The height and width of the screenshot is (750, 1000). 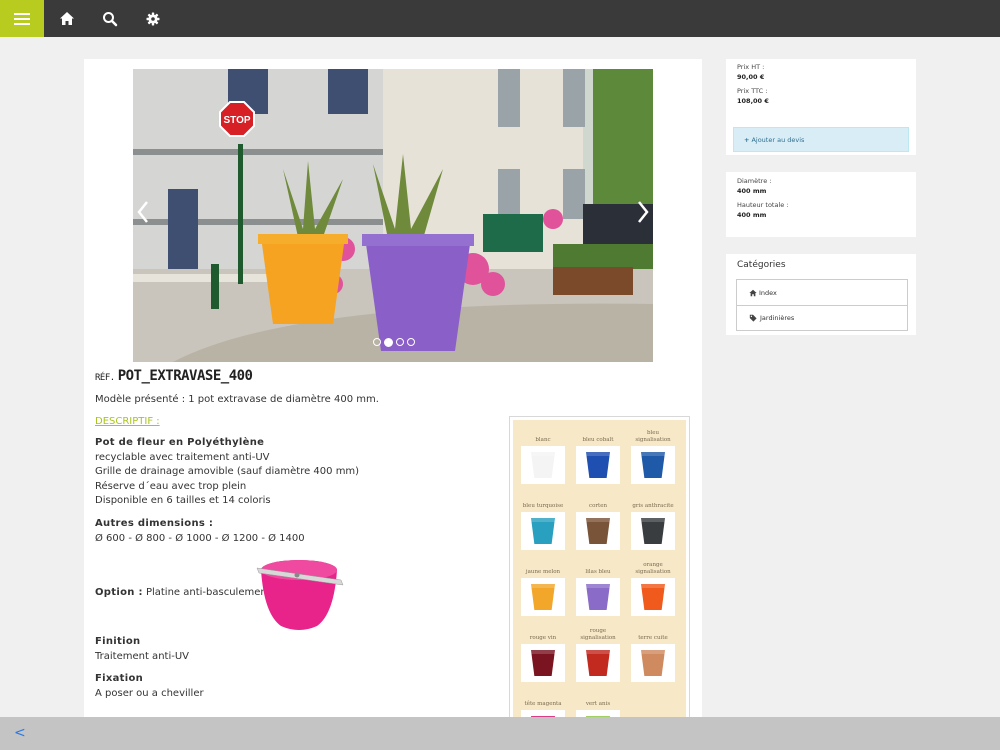 I want to click on gear-icon, so click(x=153, y=19).